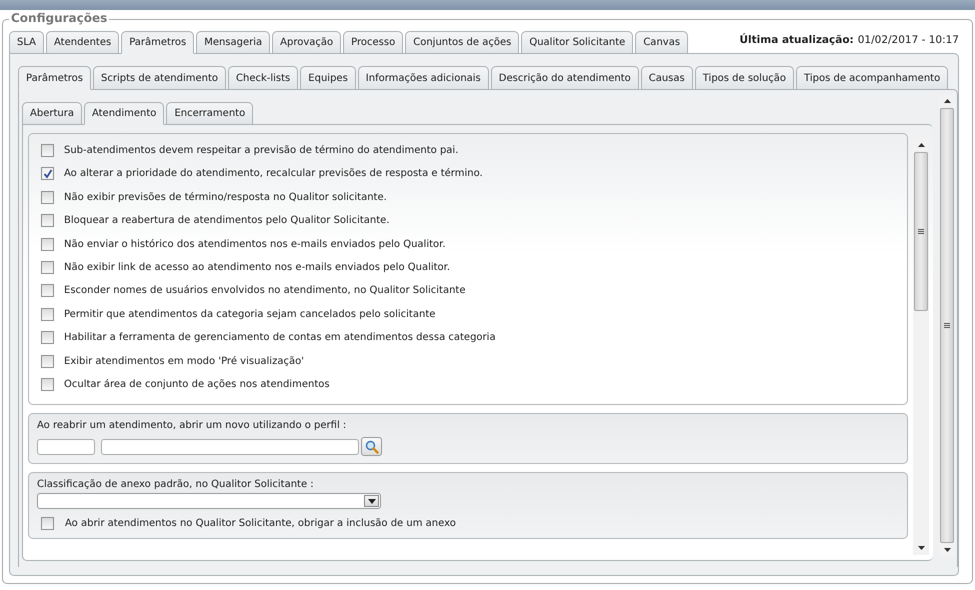 The image size is (975, 590). I want to click on tab: Descrição do atendimento, so click(564, 78).